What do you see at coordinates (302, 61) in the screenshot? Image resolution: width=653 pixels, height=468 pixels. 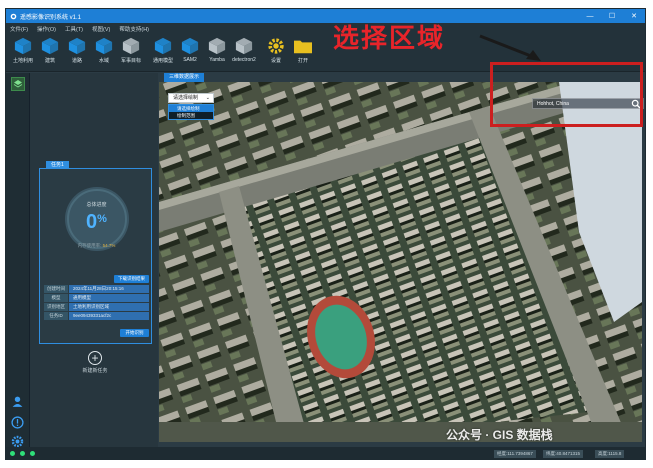 I see `toolbar-button-label: 打开` at bounding box center [302, 61].